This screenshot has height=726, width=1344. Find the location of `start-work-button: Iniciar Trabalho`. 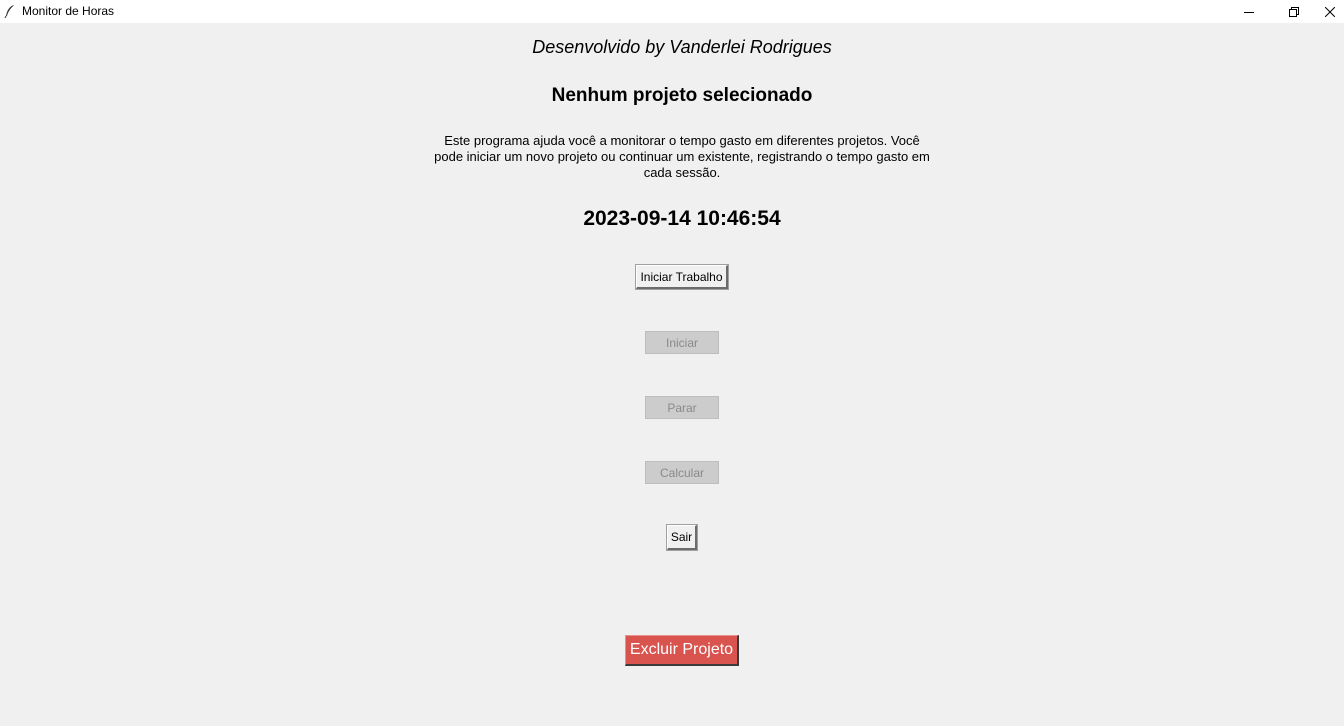

start-work-button: Iniciar Trabalho is located at coordinates (682, 277).